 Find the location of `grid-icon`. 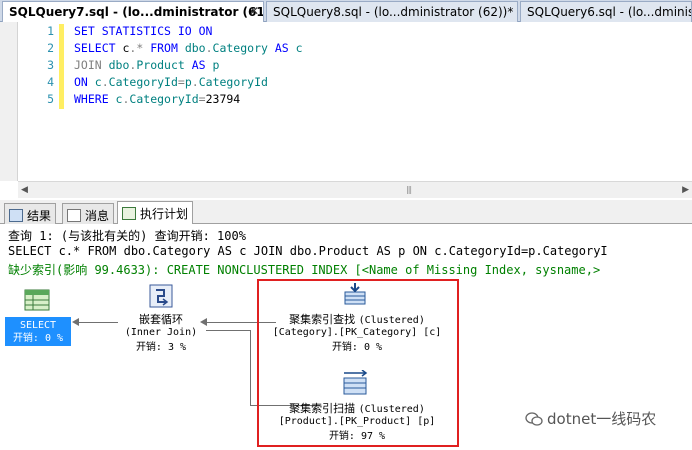

grid-icon is located at coordinates (16, 215).